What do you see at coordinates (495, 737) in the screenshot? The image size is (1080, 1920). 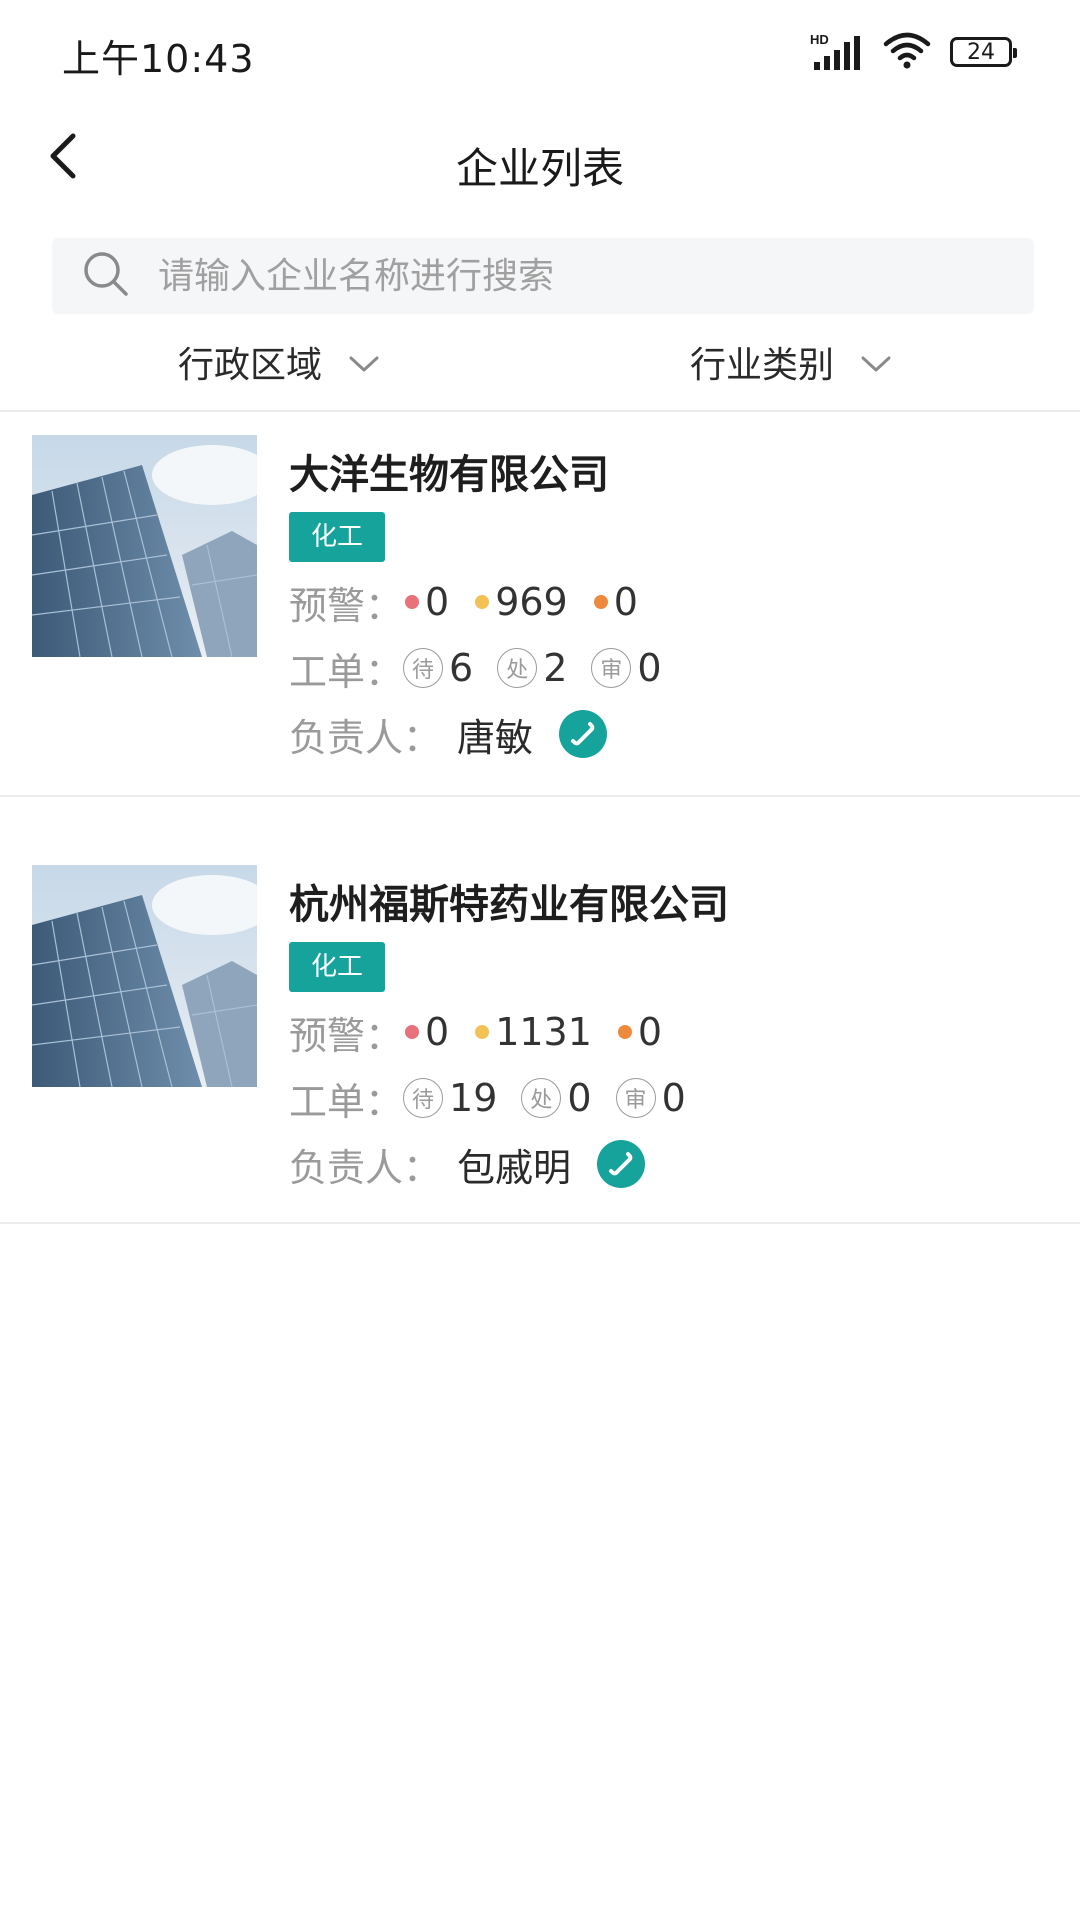 I see `responsible-person: 唐敏` at bounding box center [495, 737].